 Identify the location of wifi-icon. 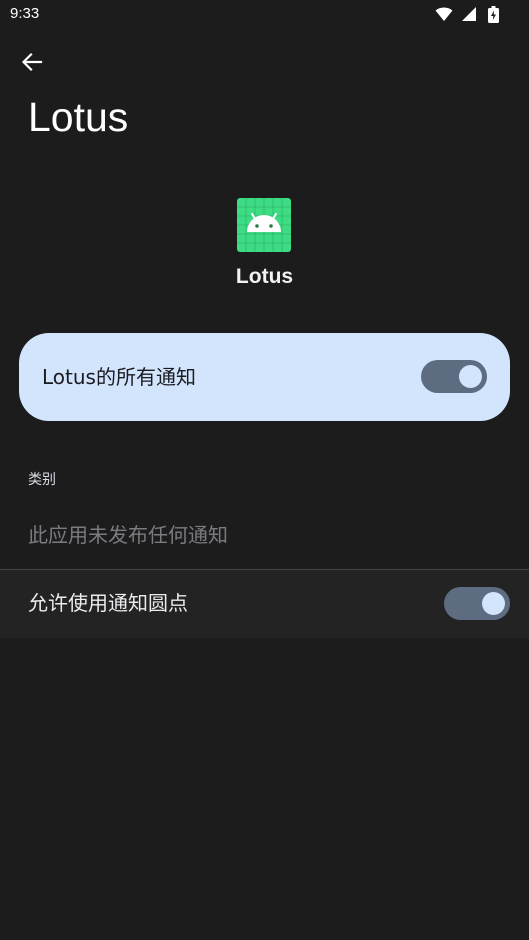
(444, 14).